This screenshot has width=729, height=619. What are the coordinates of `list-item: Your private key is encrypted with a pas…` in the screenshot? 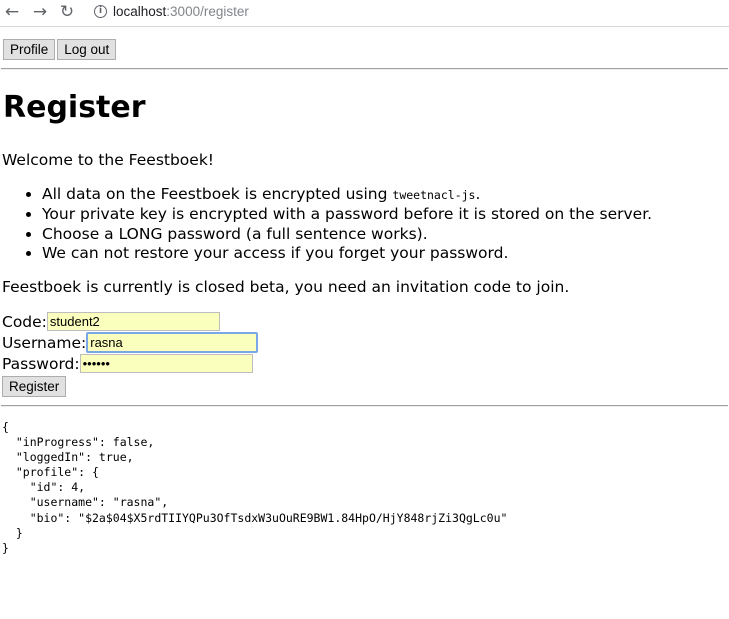 It's located at (347, 214).